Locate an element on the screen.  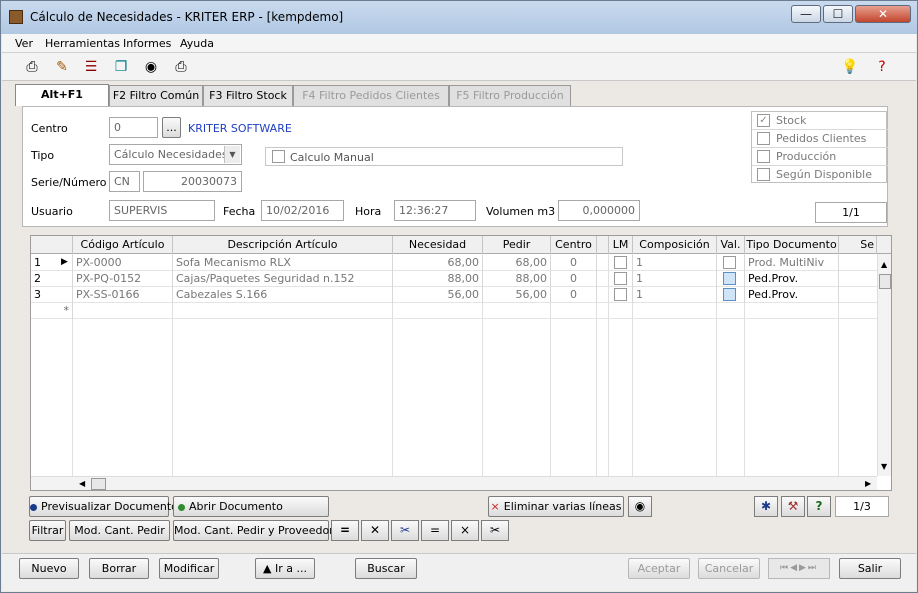
chevron-down-icon: ▼ is located at coordinates (232, 154).